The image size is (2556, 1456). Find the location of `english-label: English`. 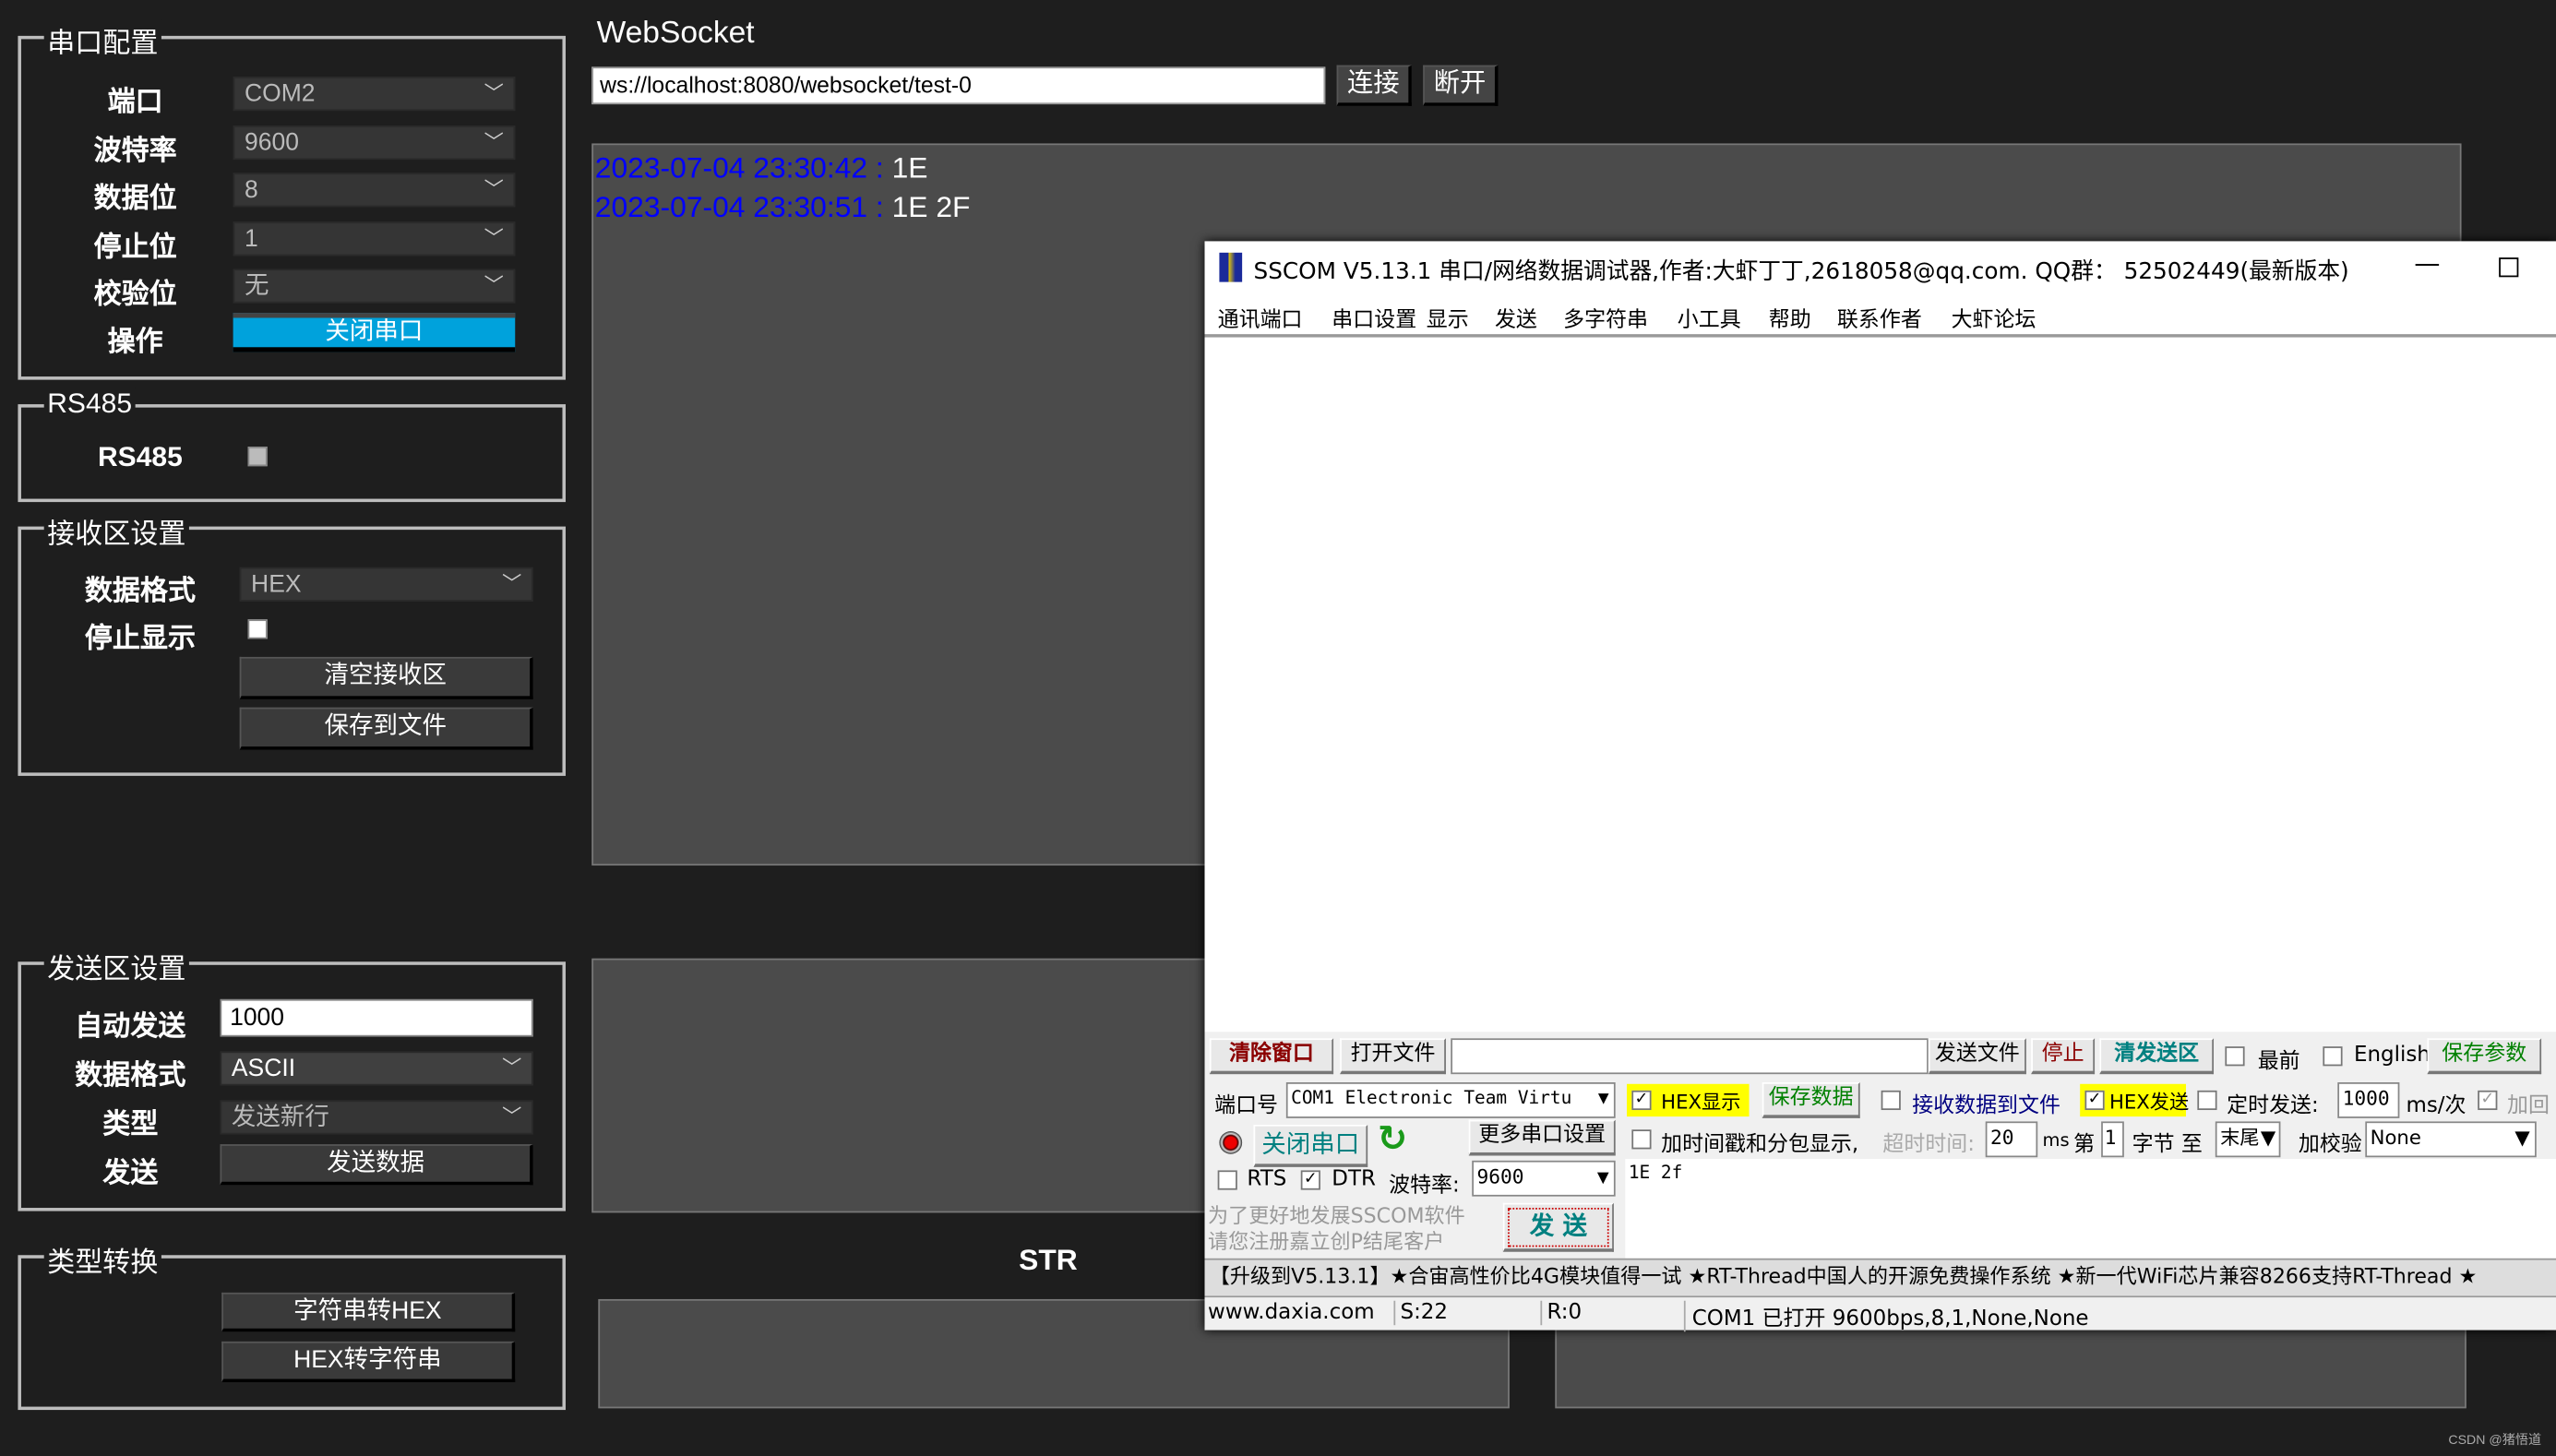

english-label: English is located at coordinates (2392, 1055).